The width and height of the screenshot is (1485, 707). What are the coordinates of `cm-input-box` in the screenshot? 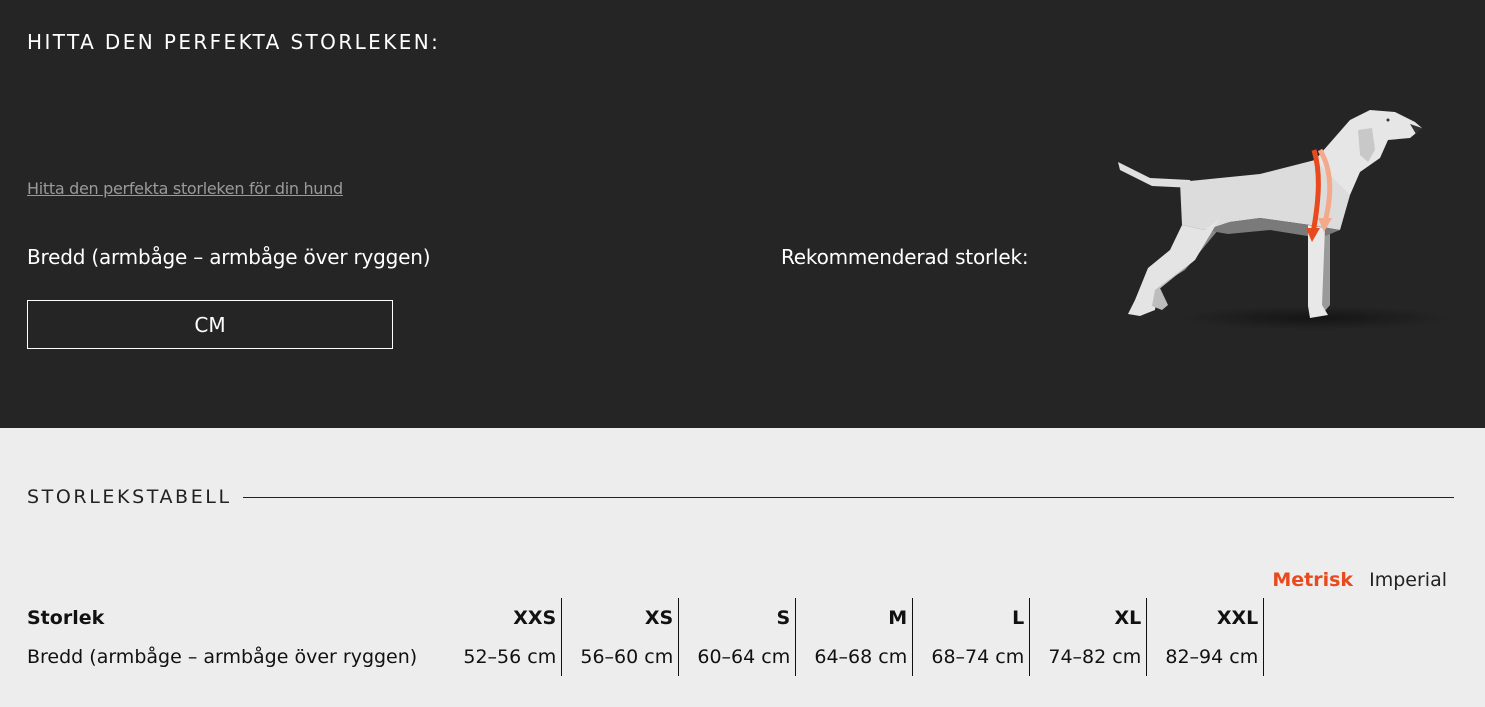 It's located at (210, 324).